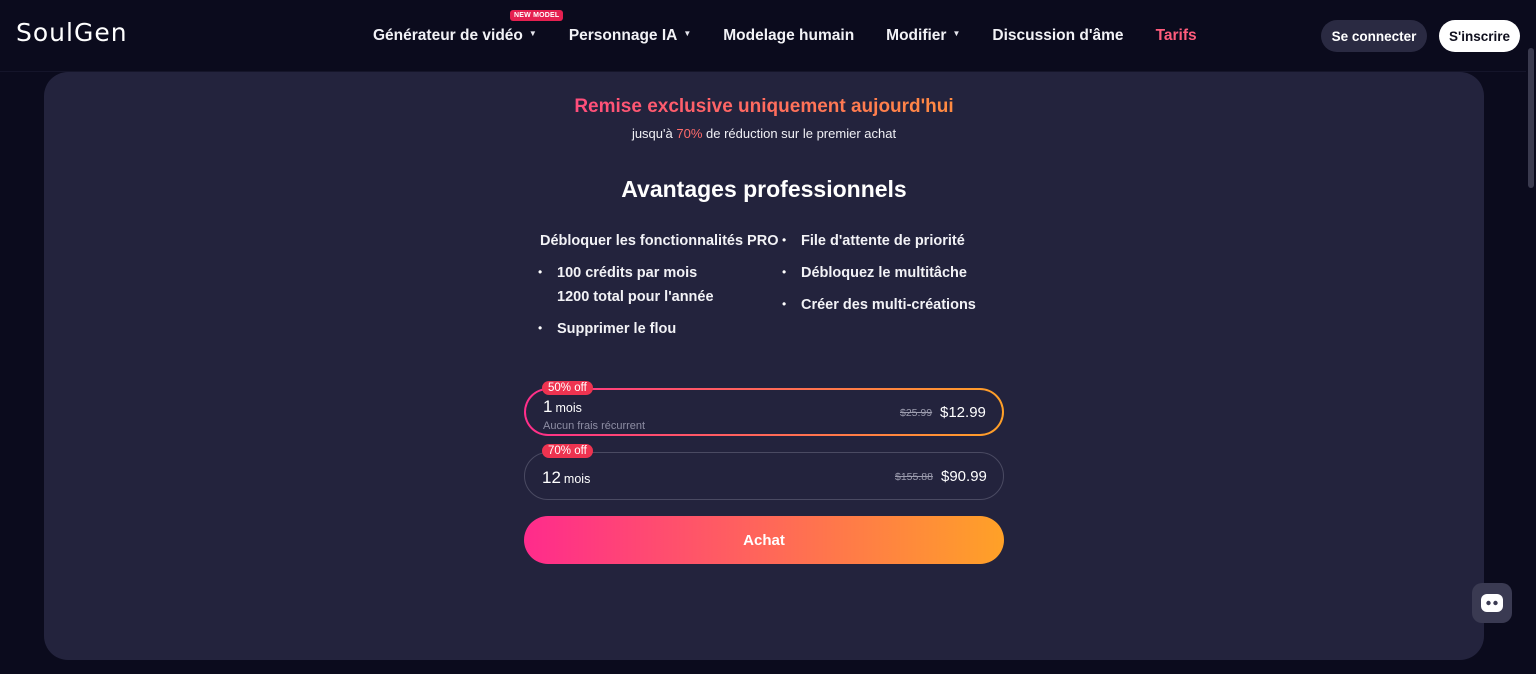  What do you see at coordinates (659, 241) in the screenshot?
I see `feature-heading-pro: Débloquer les fonctionnalités PRO` at bounding box center [659, 241].